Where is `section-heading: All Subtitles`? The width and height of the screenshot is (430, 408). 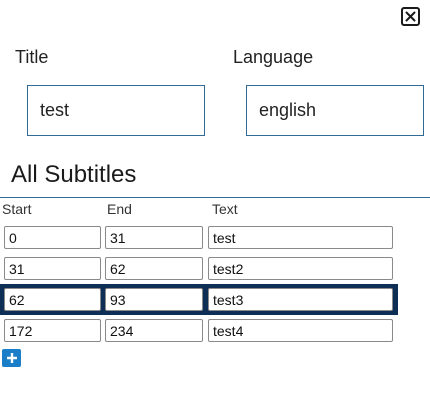
section-heading: All Subtitles is located at coordinates (74, 174).